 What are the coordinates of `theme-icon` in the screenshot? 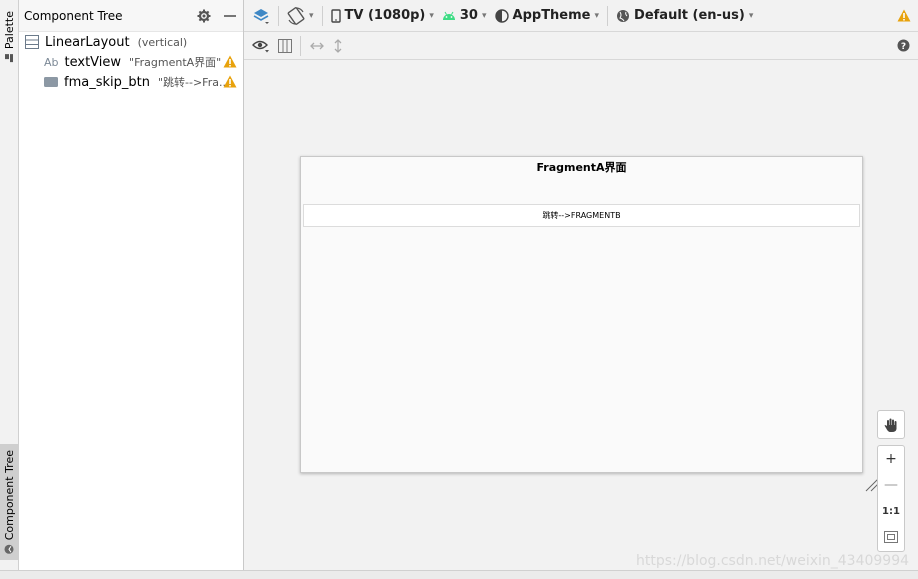 It's located at (501, 15).